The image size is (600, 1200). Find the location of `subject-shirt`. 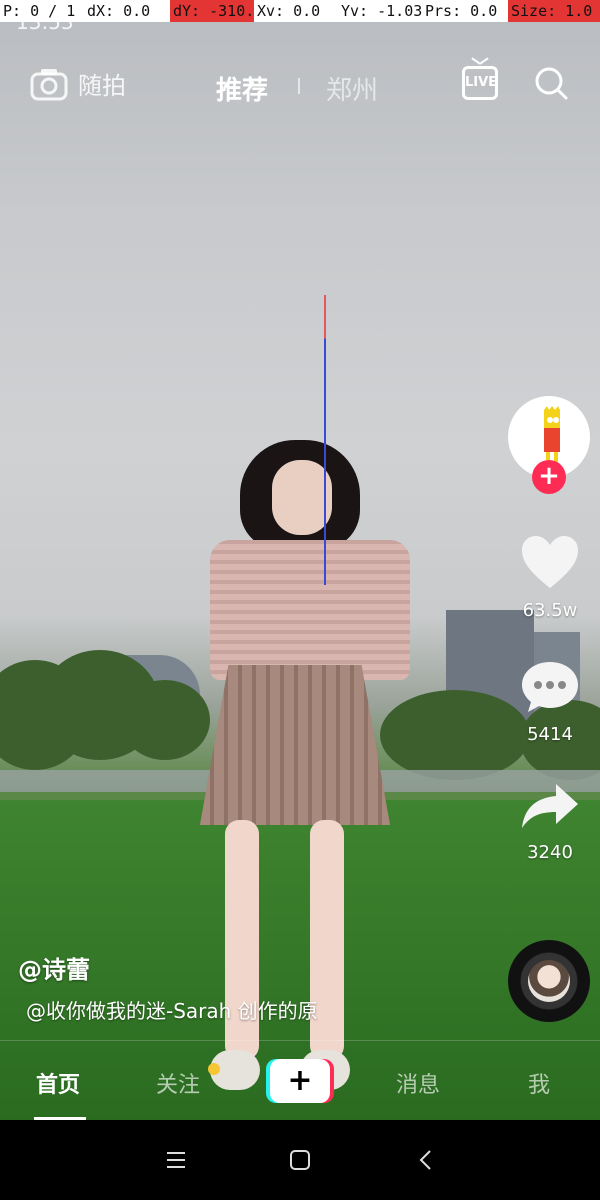

subject-shirt is located at coordinates (310, 610).